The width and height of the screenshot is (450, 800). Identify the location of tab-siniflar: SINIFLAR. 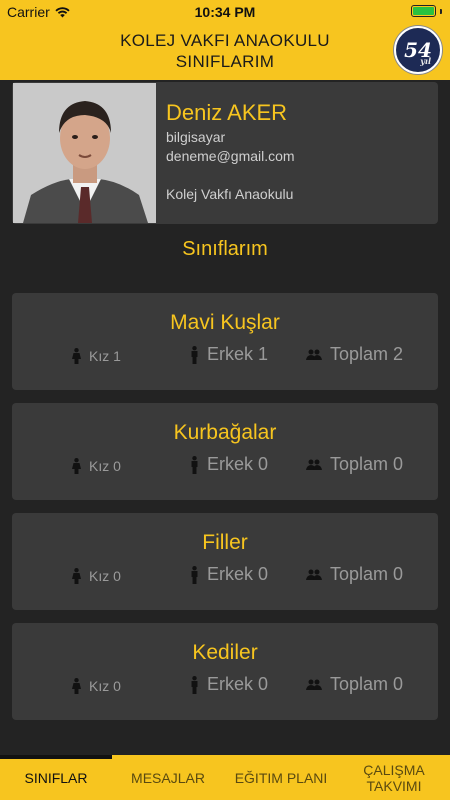
(56, 777).